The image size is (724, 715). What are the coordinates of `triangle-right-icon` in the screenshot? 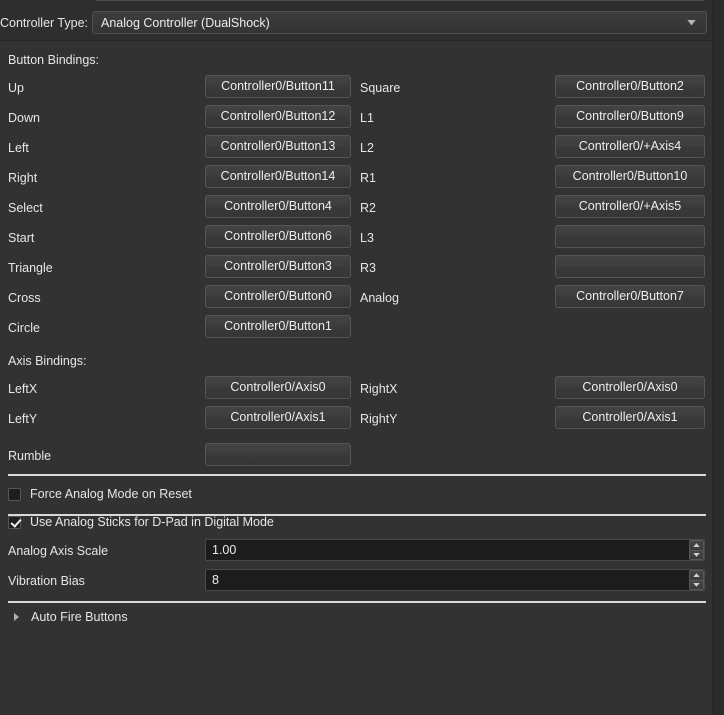 It's located at (16, 617).